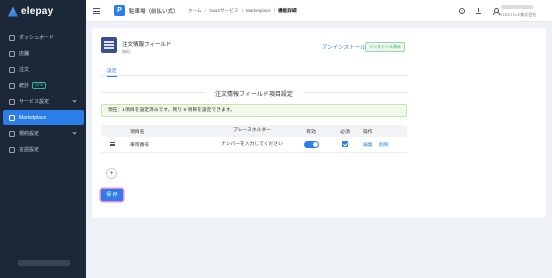 Image resolution: width=552 pixels, height=278 pixels. What do you see at coordinates (478, 11) in the screenshot?
I see `download-icon` at bounding box center [478, 11].